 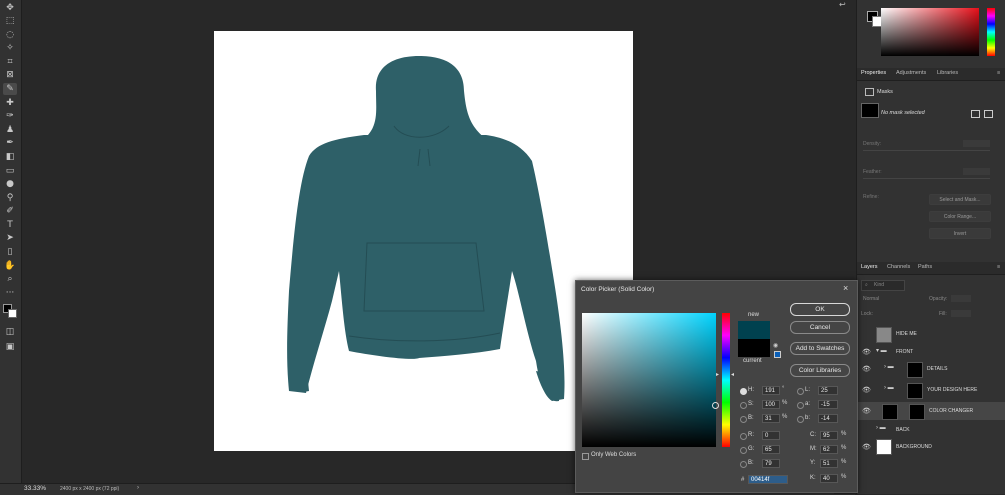 I want to click on zoom-tool-icon: ⌕, so click(x=10, y=279).